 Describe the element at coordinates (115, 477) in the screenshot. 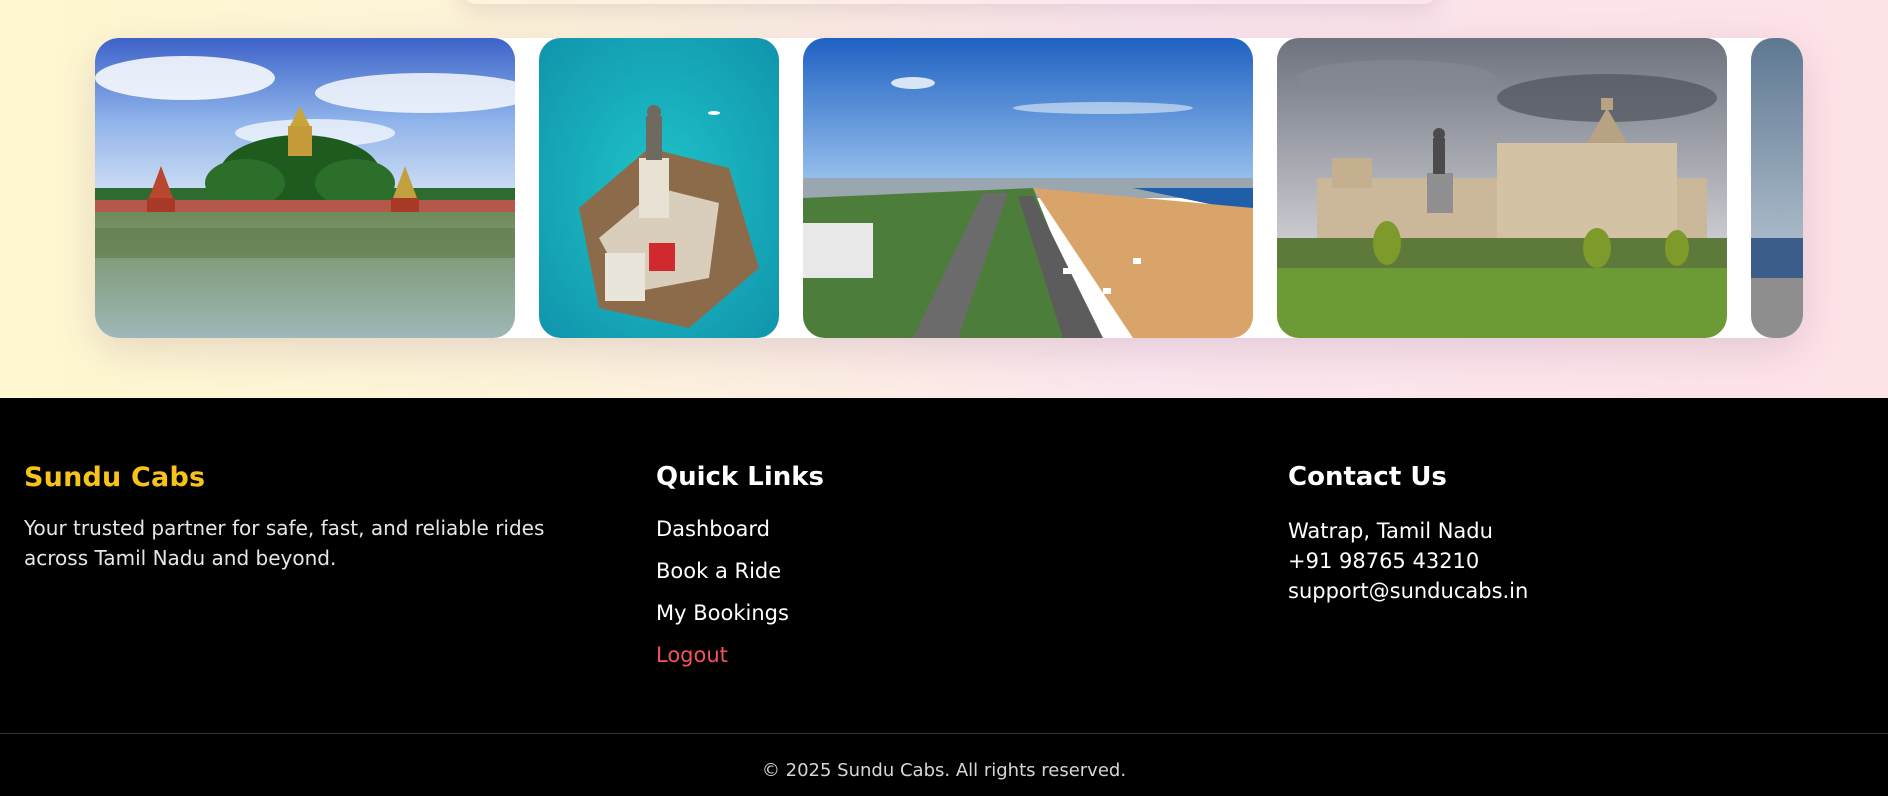

I see `footer-brand-title: Sundu Cabs` at that location.